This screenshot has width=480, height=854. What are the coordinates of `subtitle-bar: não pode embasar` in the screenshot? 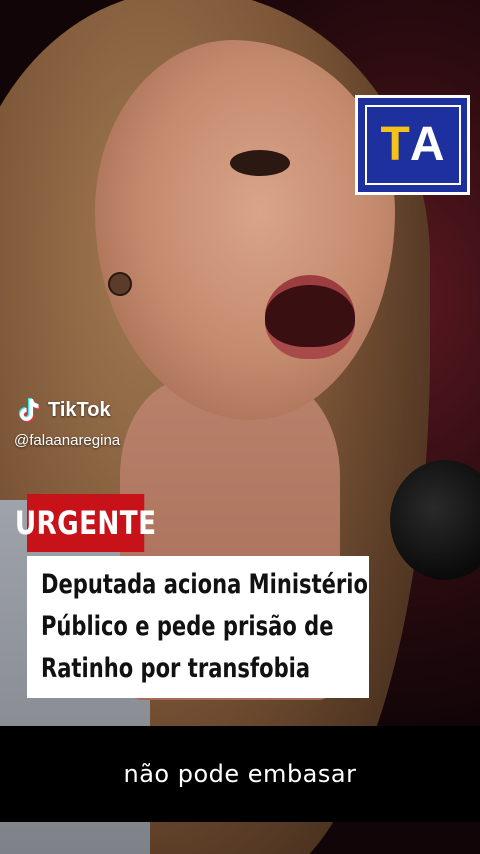 It's located at (240, 774).